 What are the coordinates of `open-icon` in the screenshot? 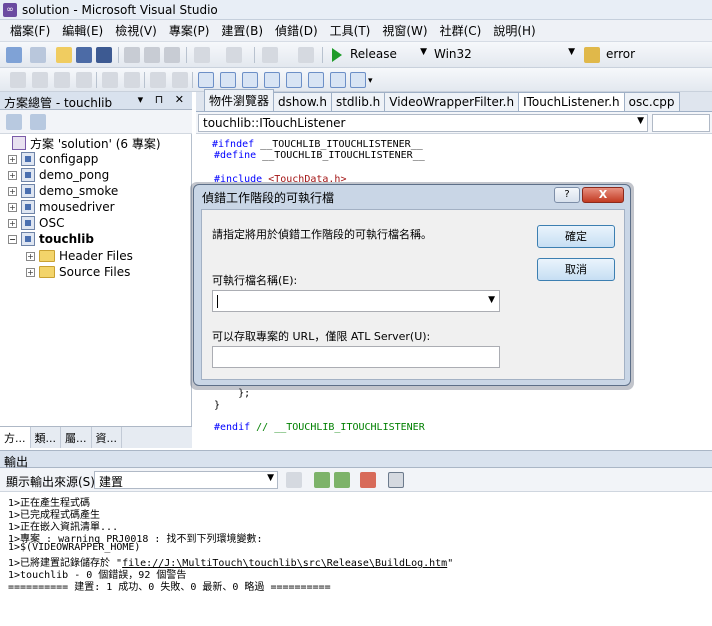 It's located at (64, 55).